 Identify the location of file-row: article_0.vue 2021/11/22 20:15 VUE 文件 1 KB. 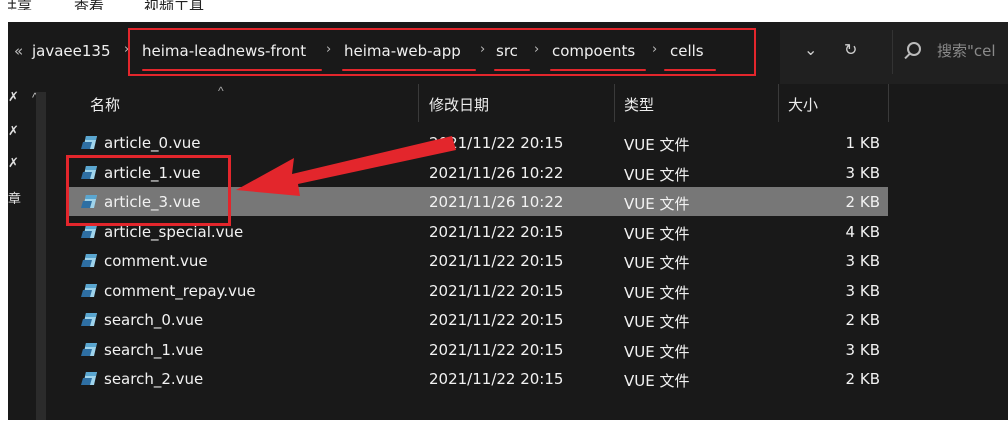
(477, 142).